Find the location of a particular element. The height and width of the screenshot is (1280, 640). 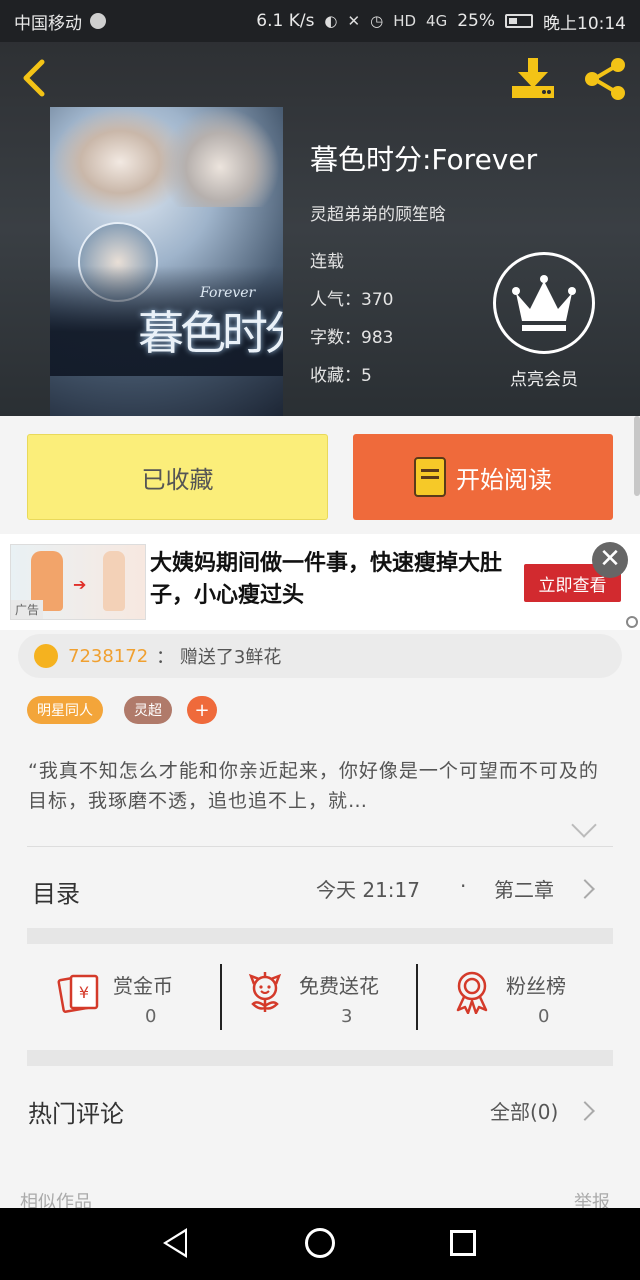

scrollbar is located at coordinates (637, 456).